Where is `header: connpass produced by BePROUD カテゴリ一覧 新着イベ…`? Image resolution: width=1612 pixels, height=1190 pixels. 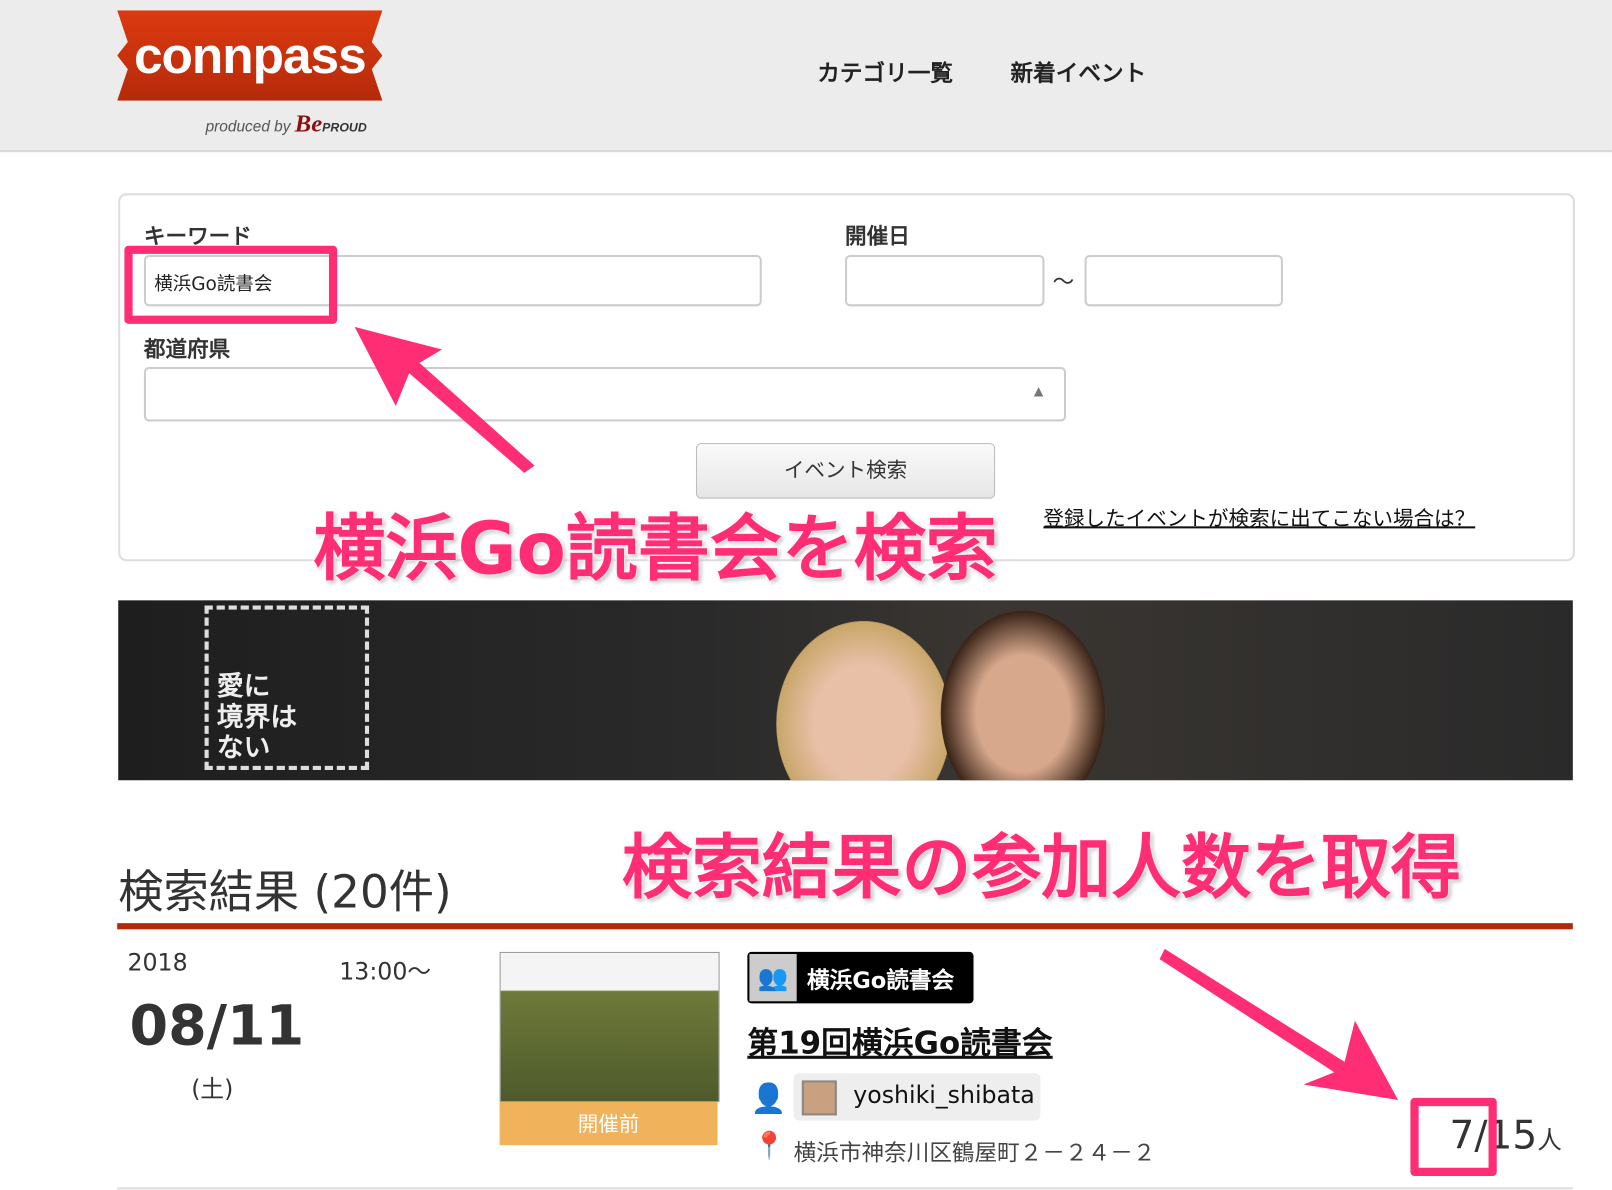
header: connpass produced by BePROUD カテゴリ一覧 新着イベ… is located at coordinates (806, 76).